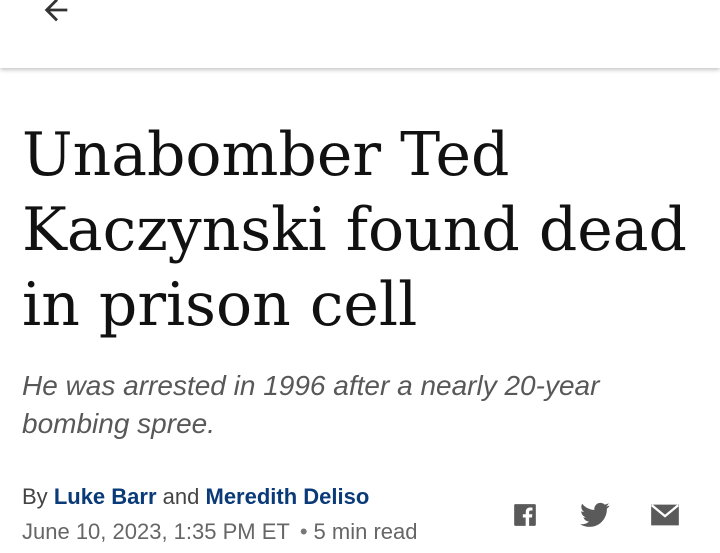 This screenshot has width=720, height=553. I want to click on email-icon, so click(665, 515).